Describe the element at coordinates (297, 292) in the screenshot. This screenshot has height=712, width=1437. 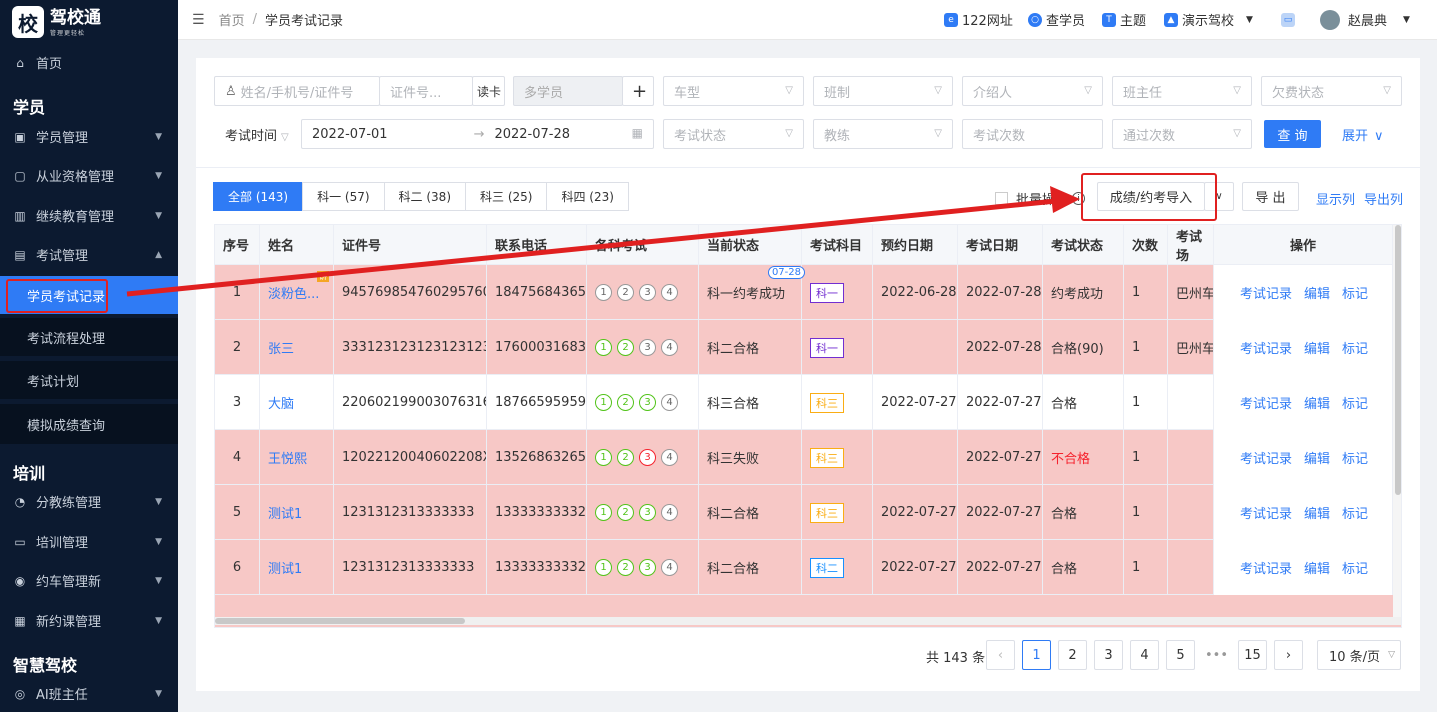
I see `student-name-link: 淡粉色... 讲` at that location.